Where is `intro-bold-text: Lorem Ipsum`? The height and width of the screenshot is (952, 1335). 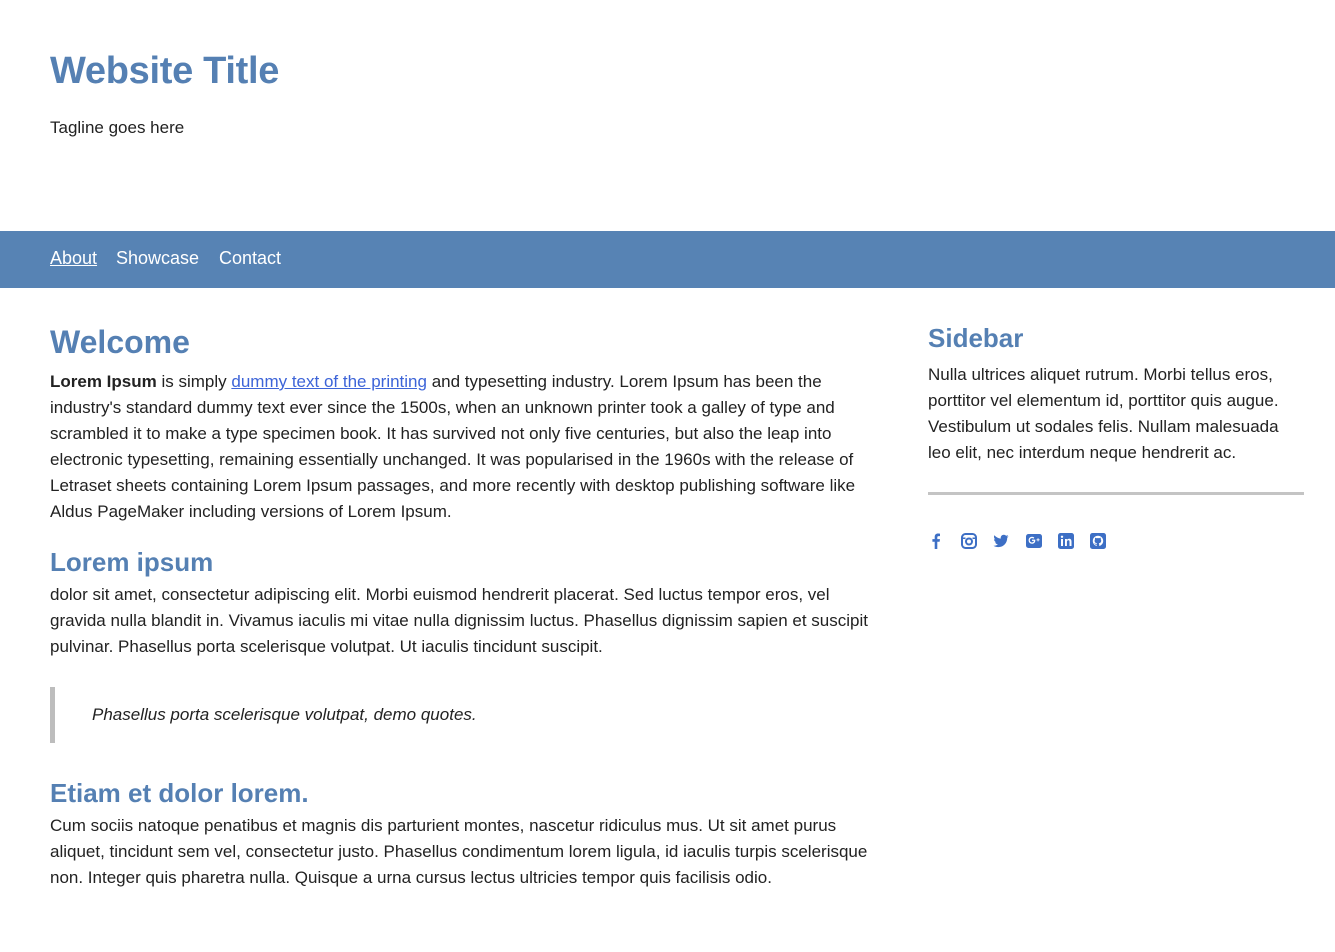 intro-bold-text: Lorem Ipsum is located at coordinates (103, 381).